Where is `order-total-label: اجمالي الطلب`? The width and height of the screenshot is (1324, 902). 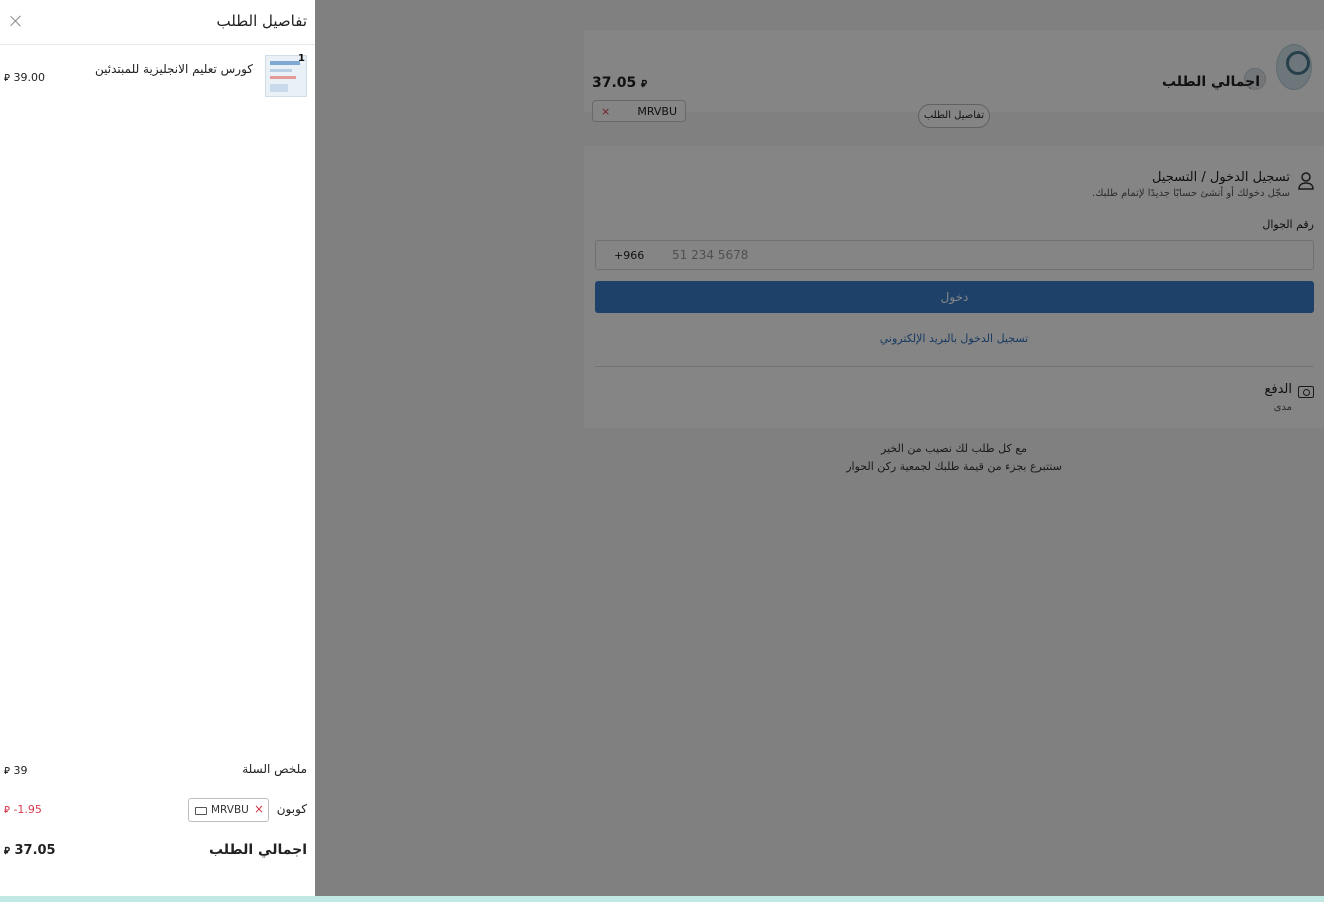 order-total-label: اجمالي الطلب is located at coordinates (257, 850).